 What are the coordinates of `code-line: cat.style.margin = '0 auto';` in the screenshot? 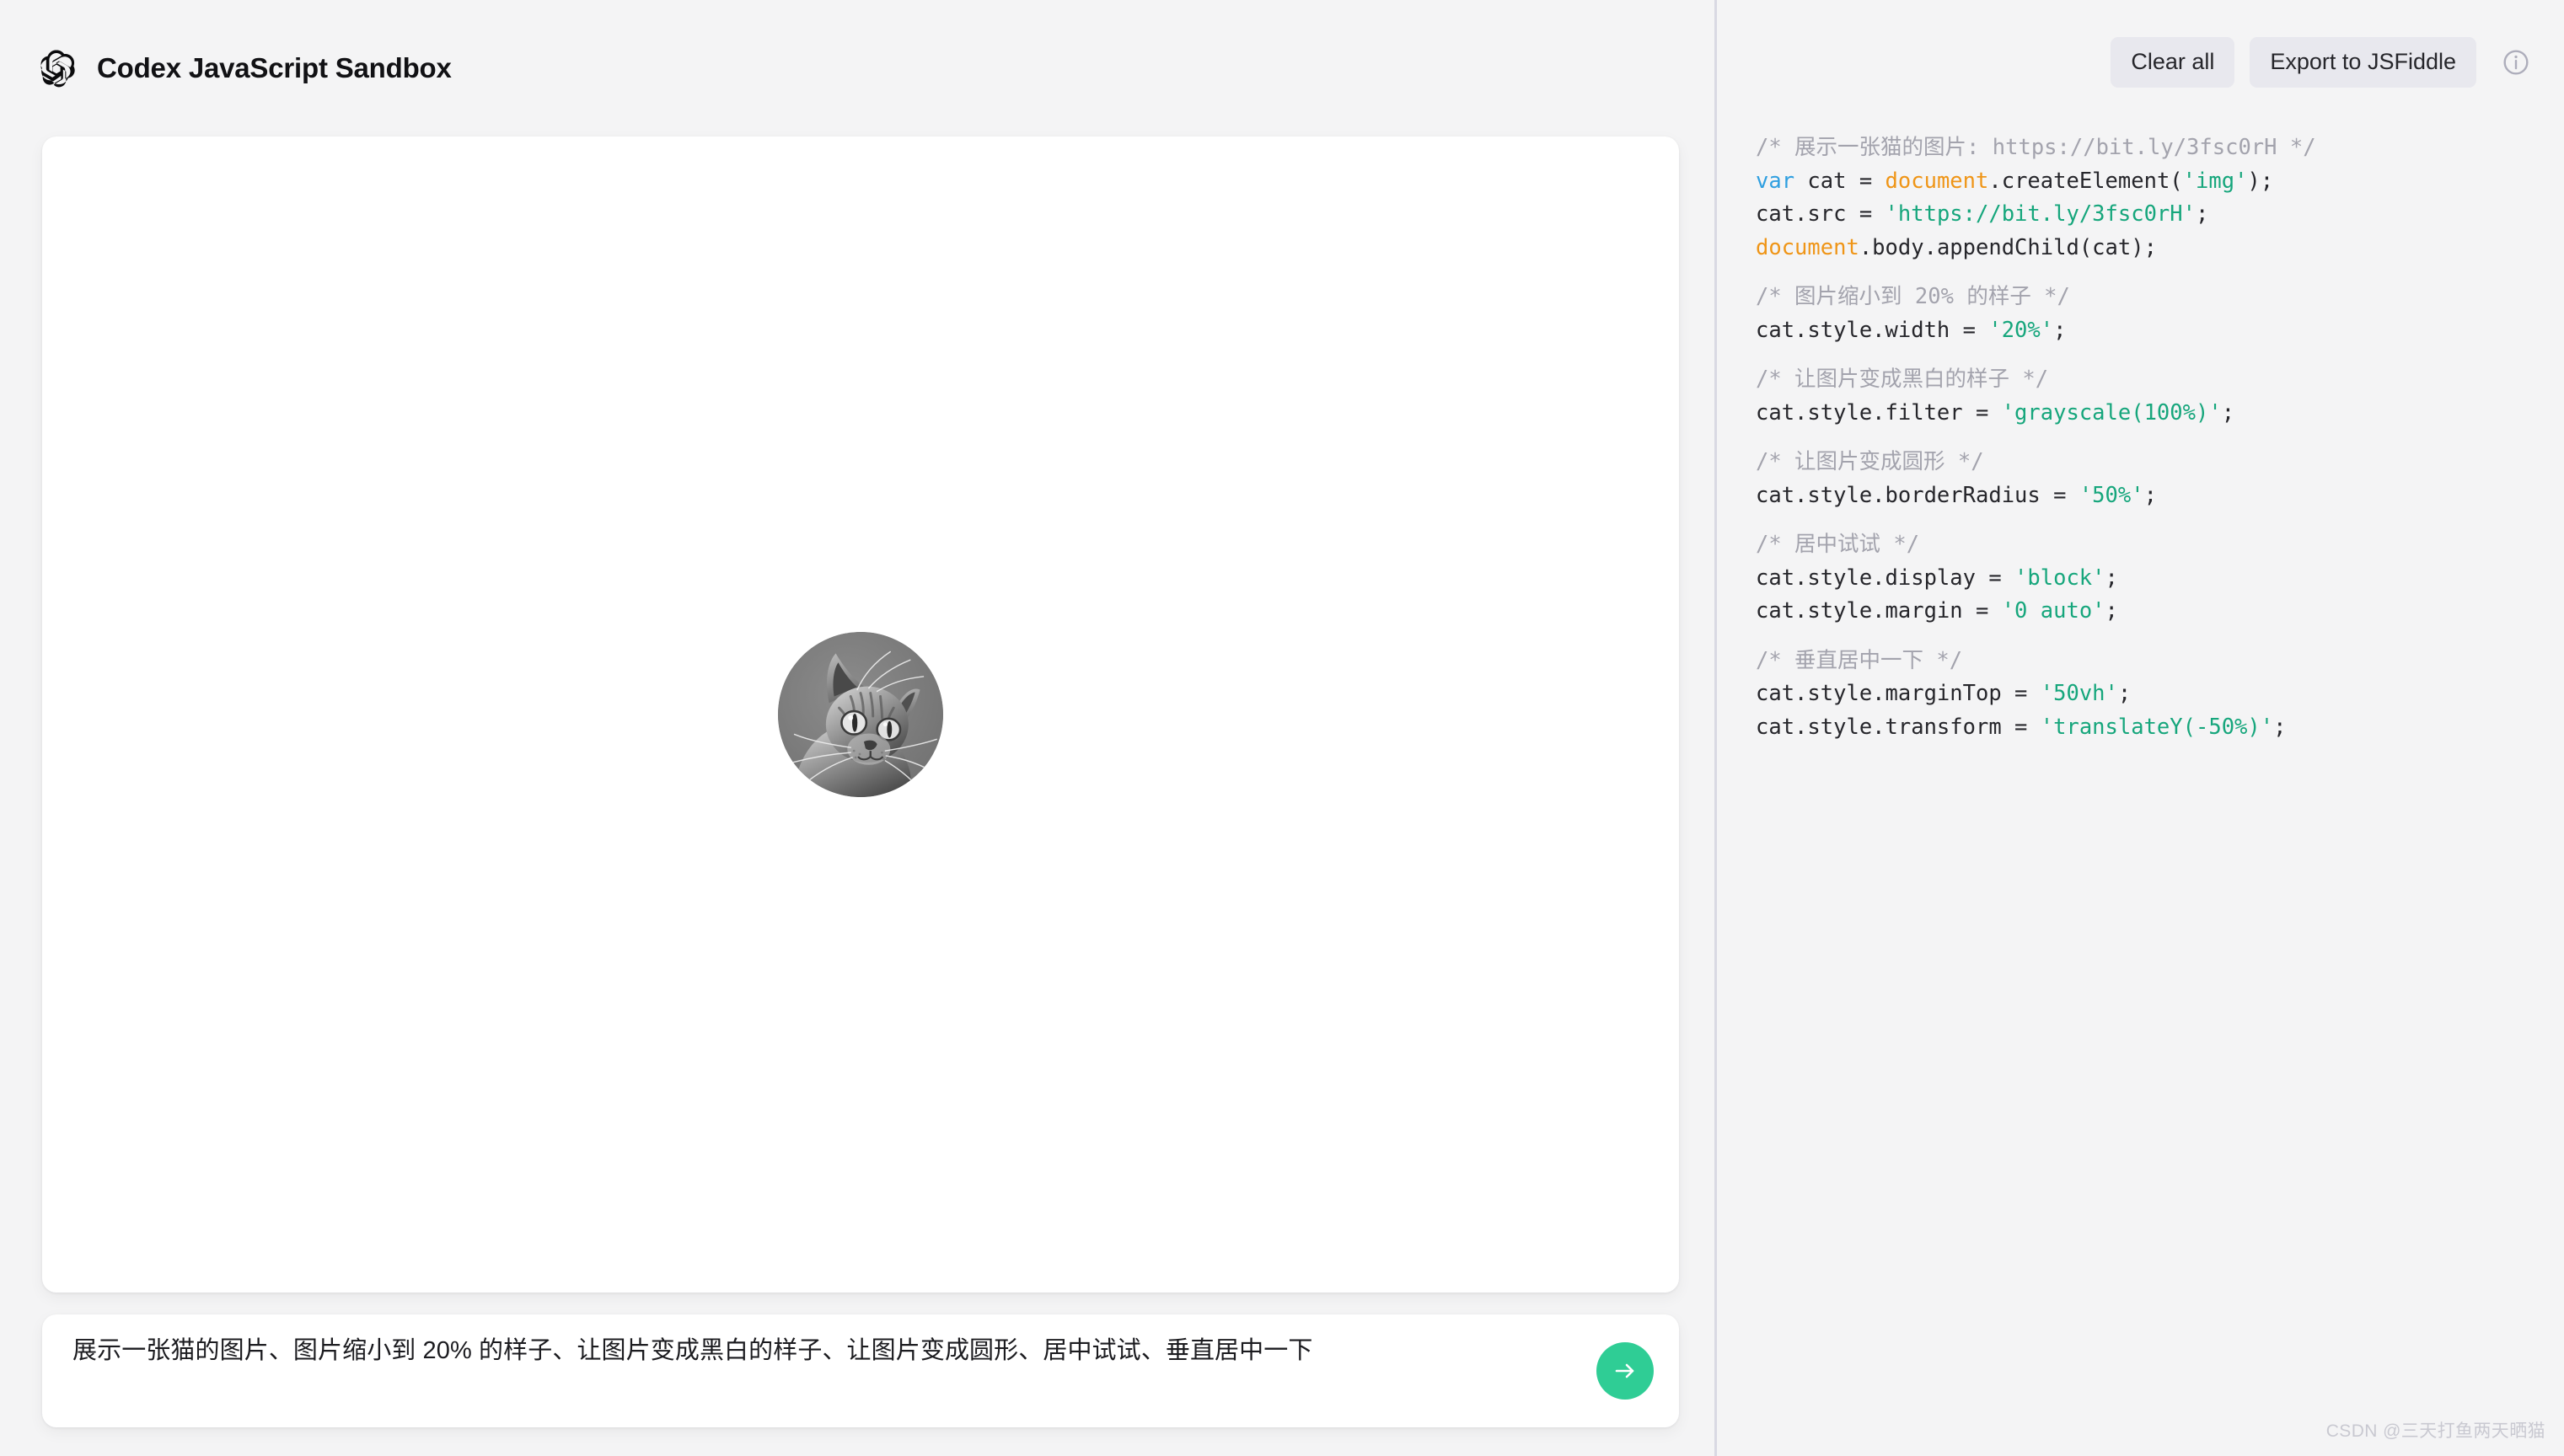 It's located at (2143, 612).